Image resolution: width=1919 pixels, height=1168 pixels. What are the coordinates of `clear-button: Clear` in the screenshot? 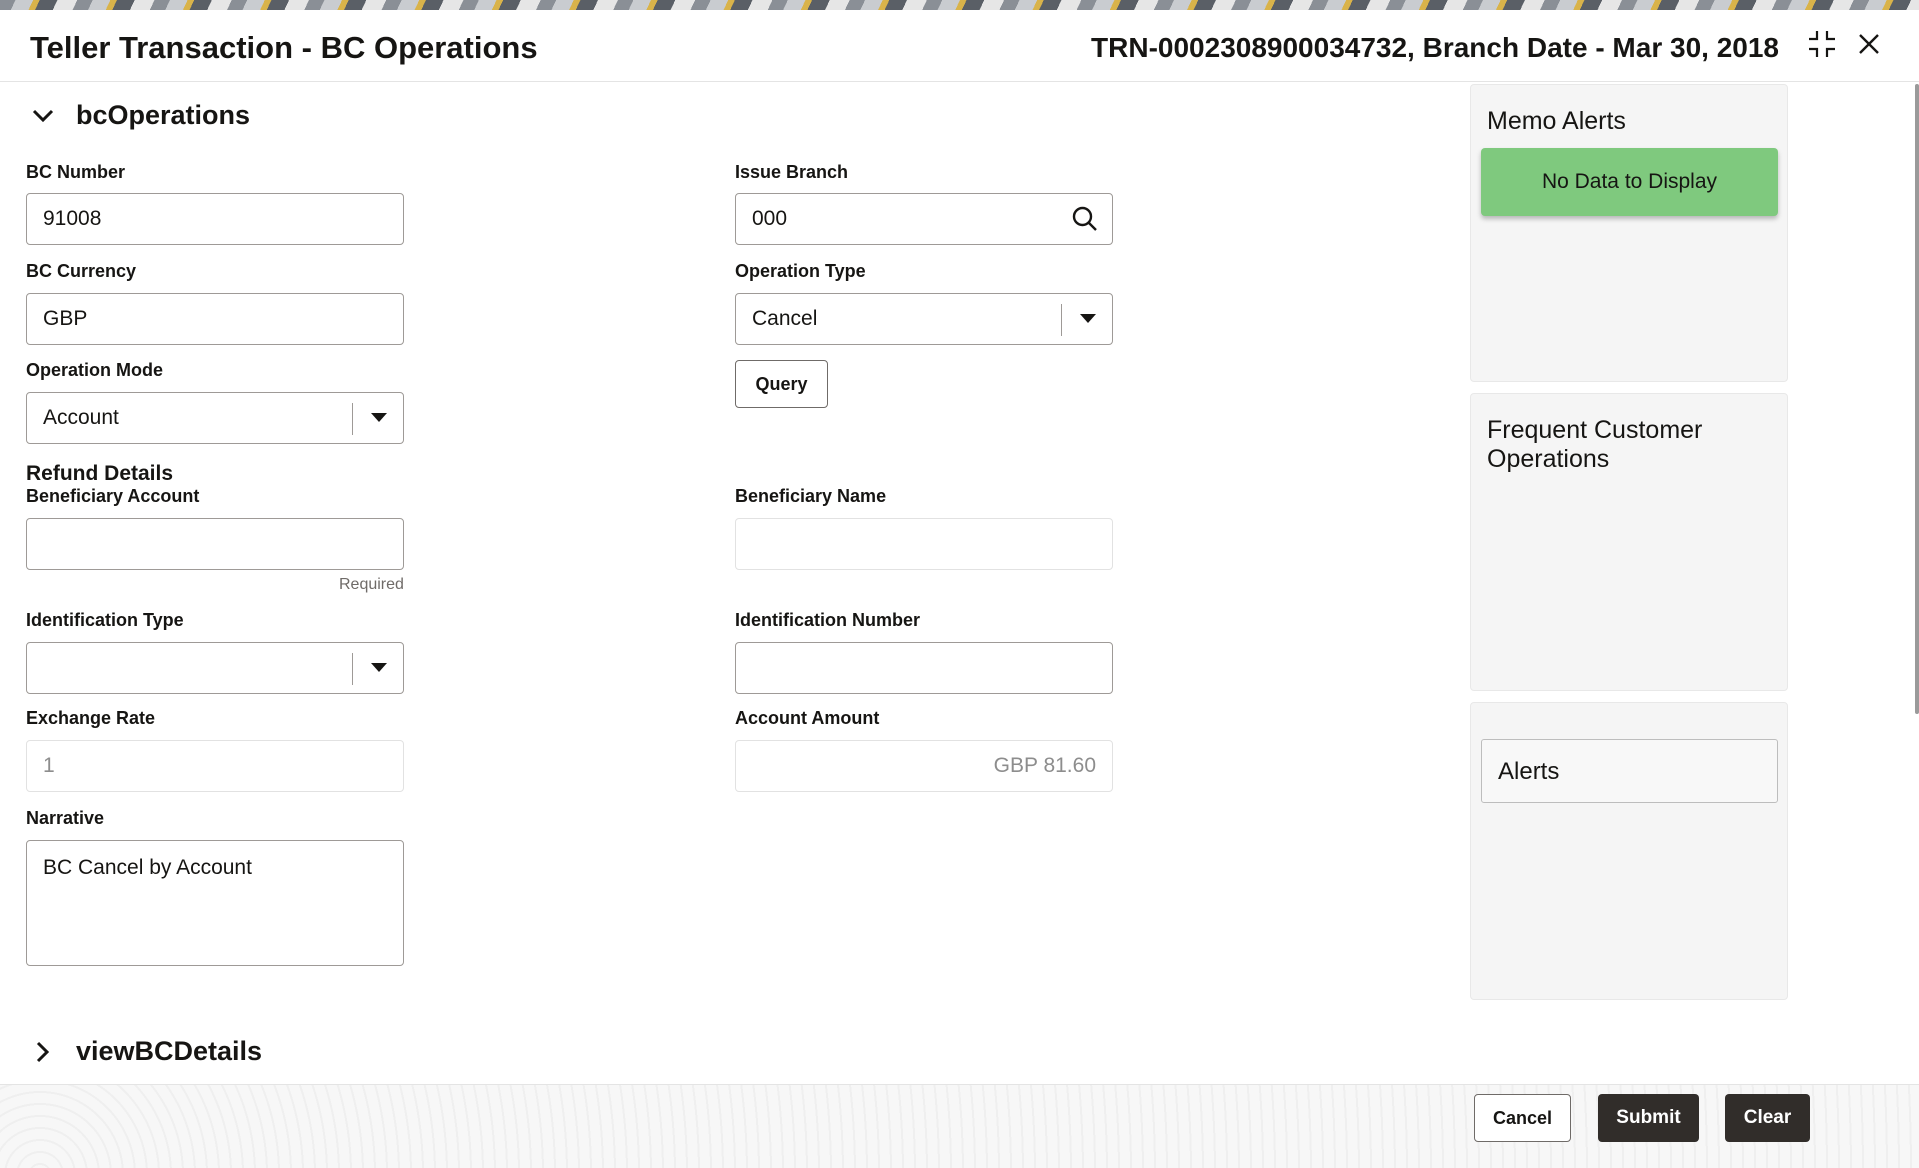 It's located at (1767, 1118).